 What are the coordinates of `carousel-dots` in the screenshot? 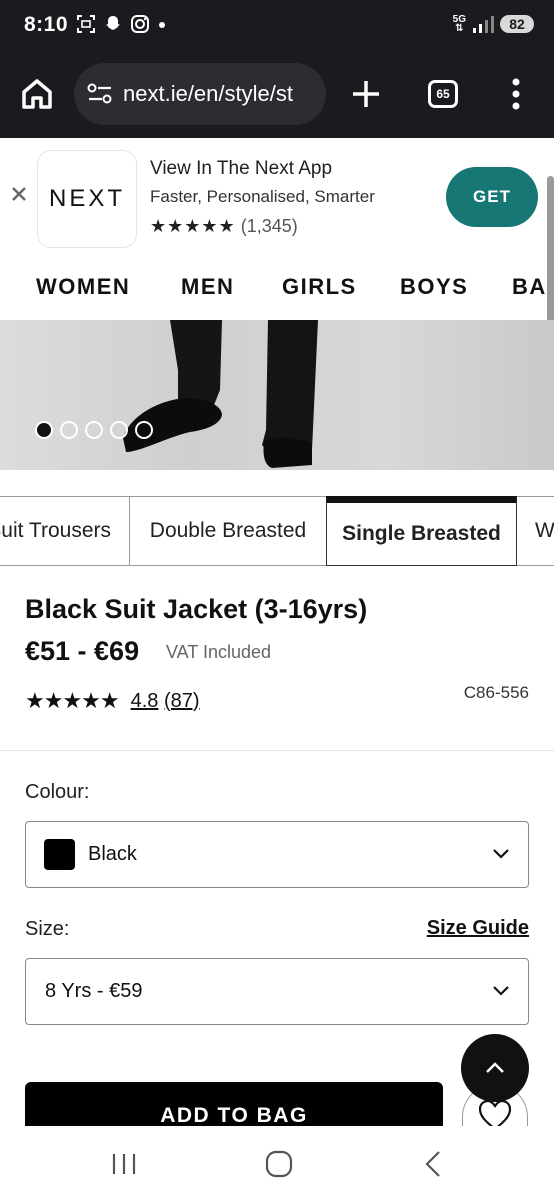 It's located at (94, 430).